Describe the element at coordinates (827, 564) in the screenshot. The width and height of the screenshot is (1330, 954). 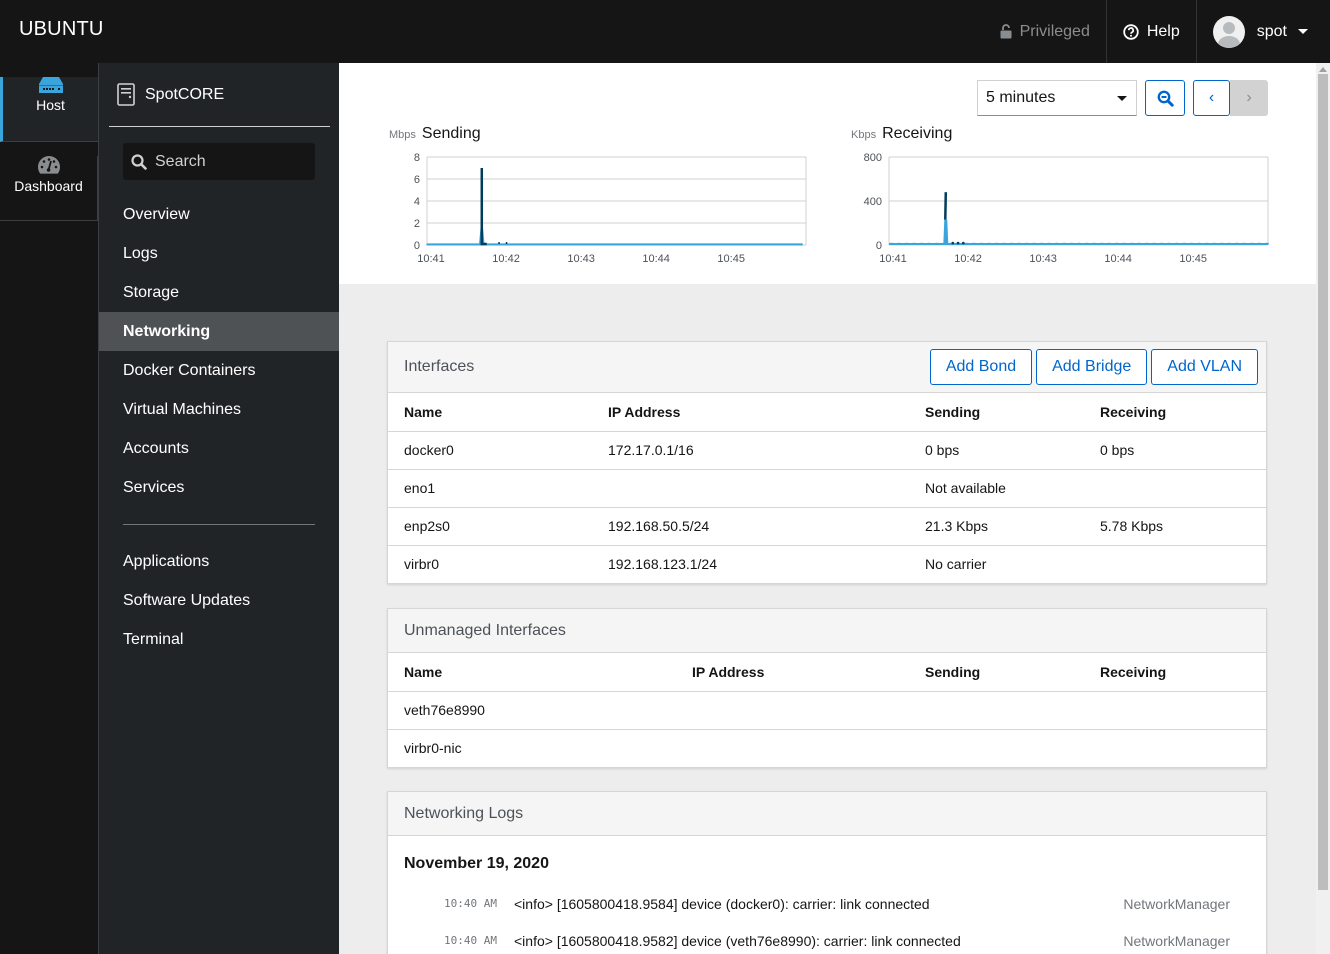
I see `table-row: virbr0 192.168.123.1/24 No carrier` at that location.